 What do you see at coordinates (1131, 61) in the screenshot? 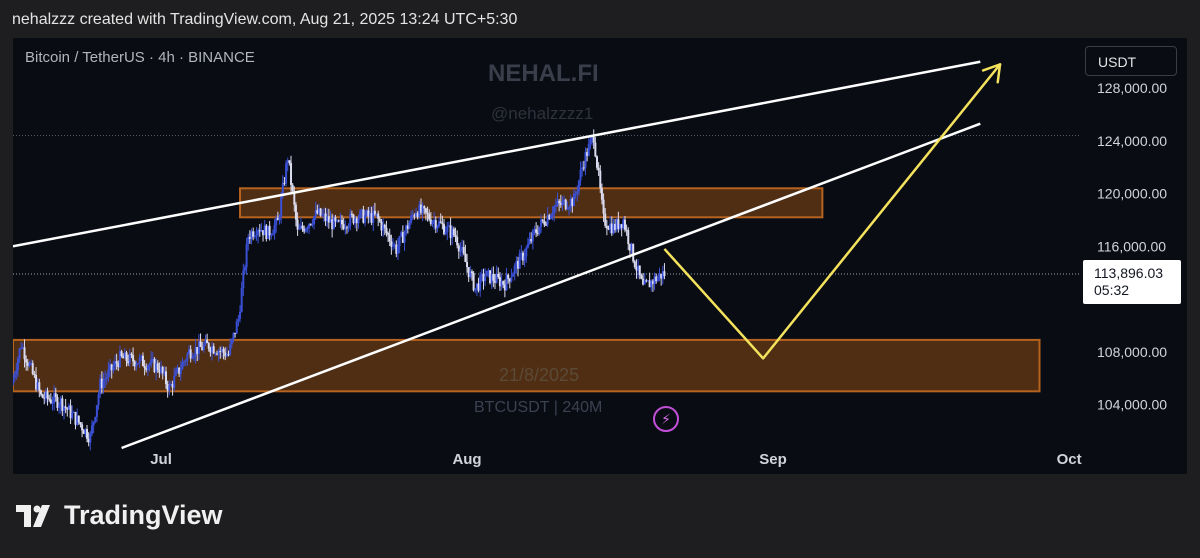
I see `currency-button: USDT` at bounding box center [1131, 61].